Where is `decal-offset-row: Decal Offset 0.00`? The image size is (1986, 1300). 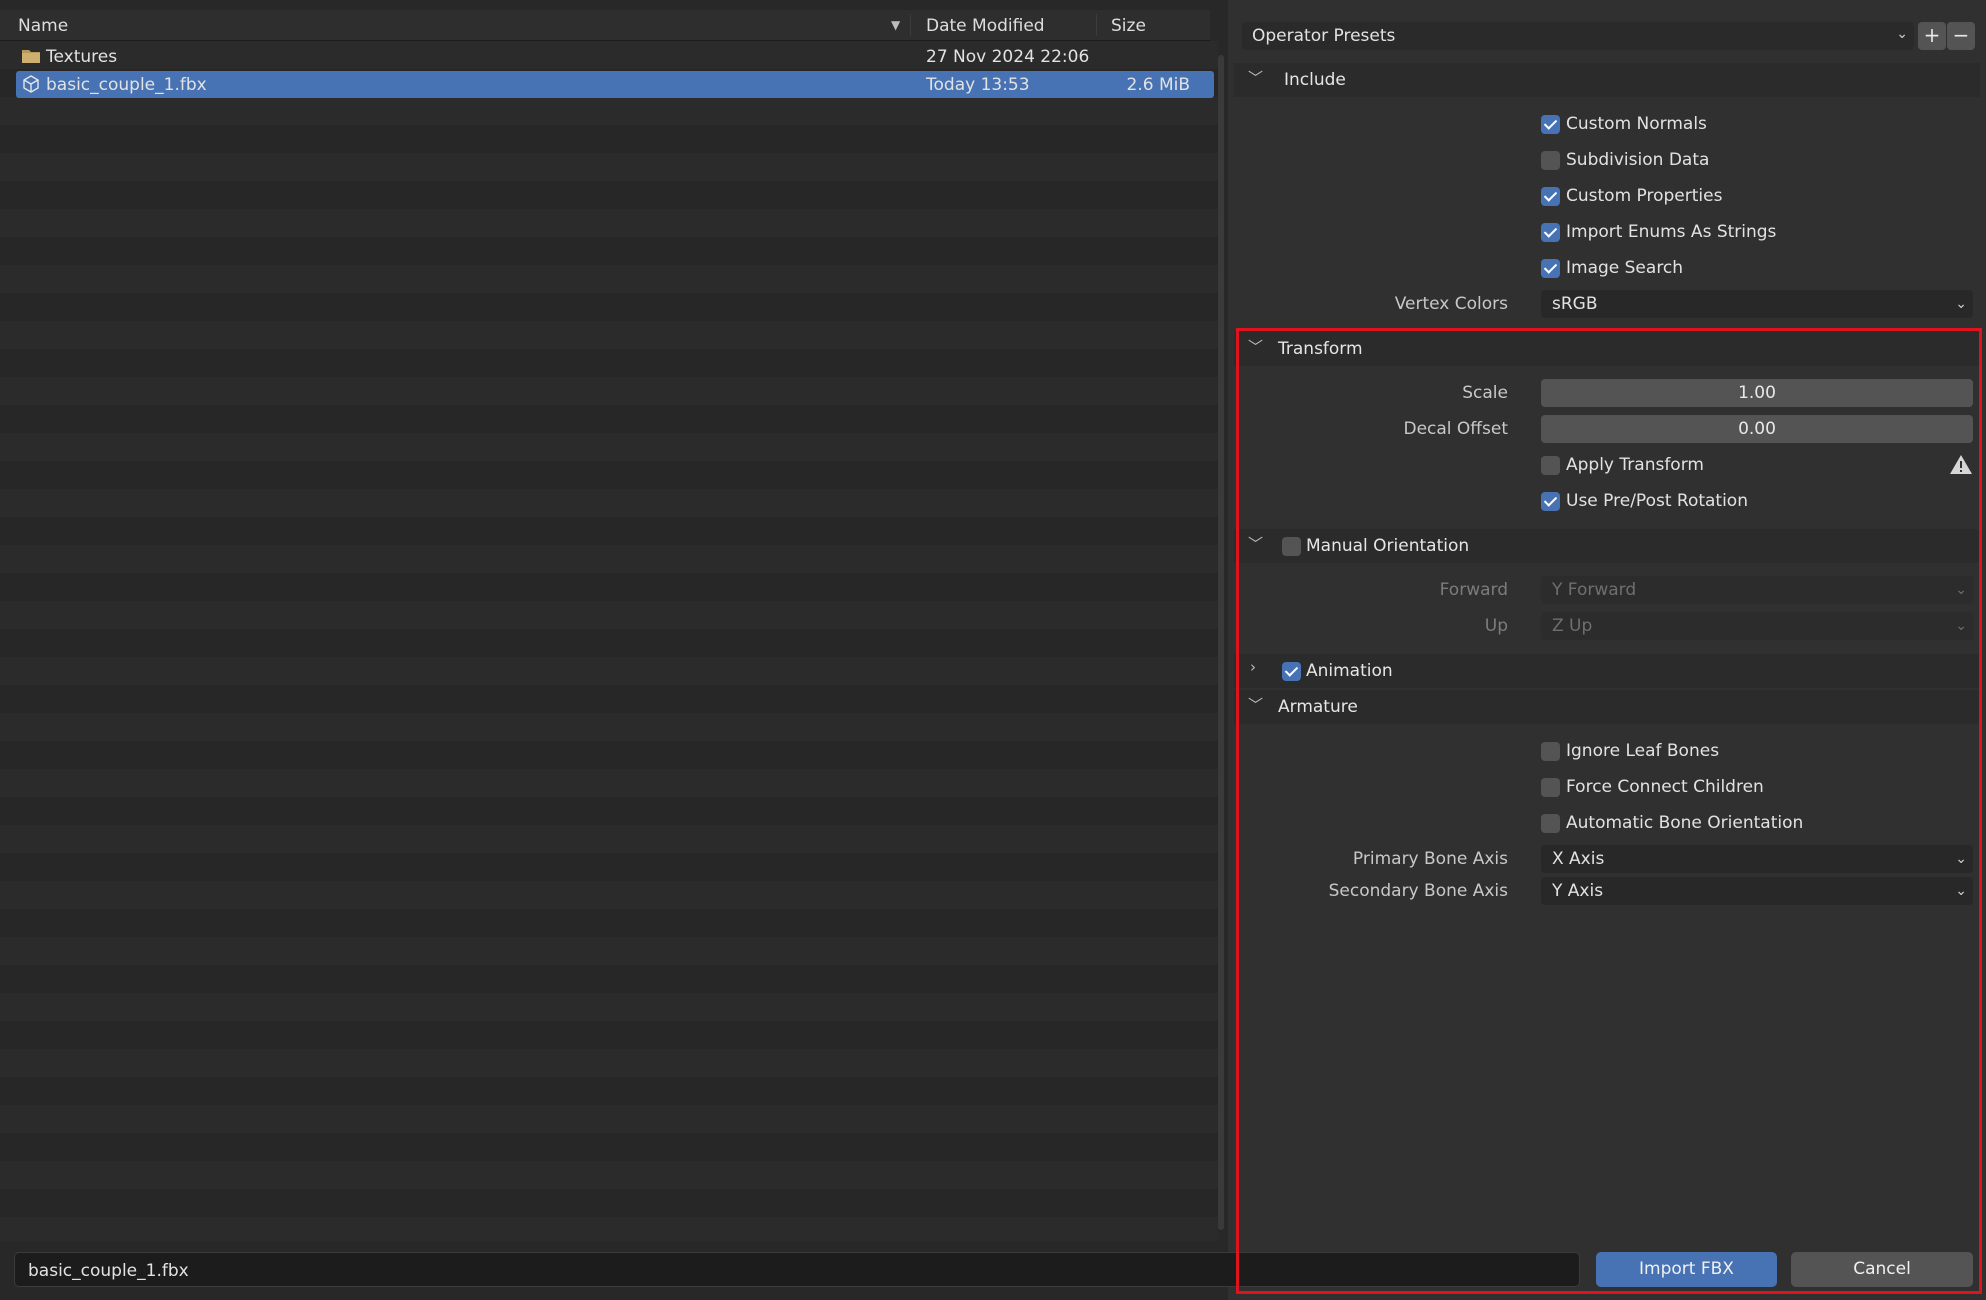 decal-offset-row: Decal Offset 0.00 is located at coordinates (1607, 429).